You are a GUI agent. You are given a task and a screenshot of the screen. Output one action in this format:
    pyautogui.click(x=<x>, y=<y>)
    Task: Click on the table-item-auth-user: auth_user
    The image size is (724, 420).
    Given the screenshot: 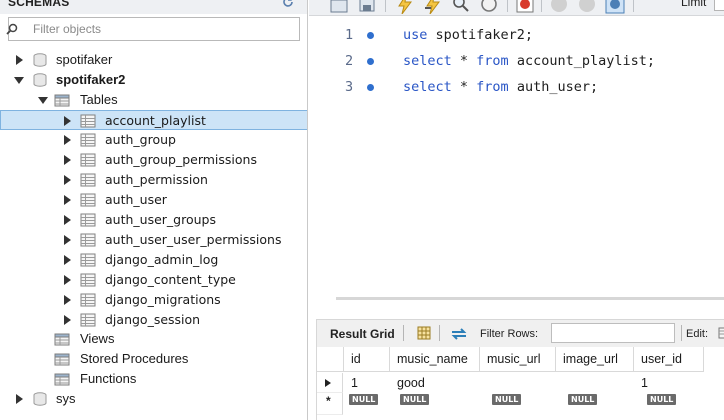 What is the action you would take?
    pyautogui.click(x=153, y=200)
    